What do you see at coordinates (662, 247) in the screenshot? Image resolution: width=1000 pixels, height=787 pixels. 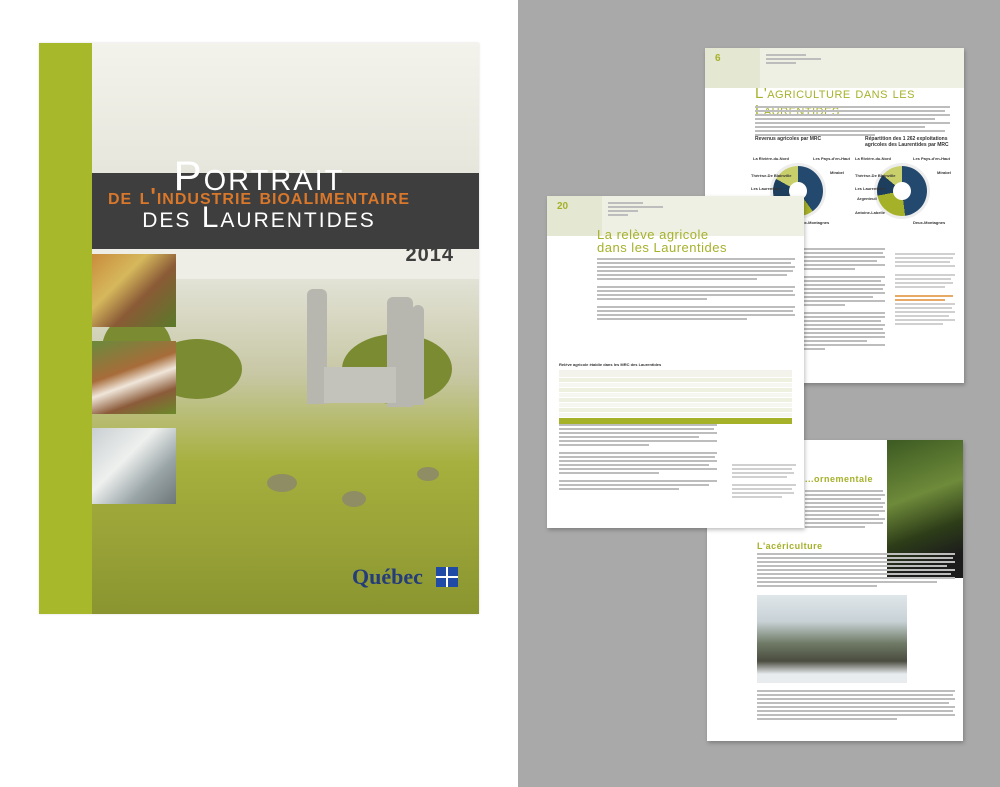 I see `page-title-line2: dans les Laurentides` at bounding box center [662, 247].